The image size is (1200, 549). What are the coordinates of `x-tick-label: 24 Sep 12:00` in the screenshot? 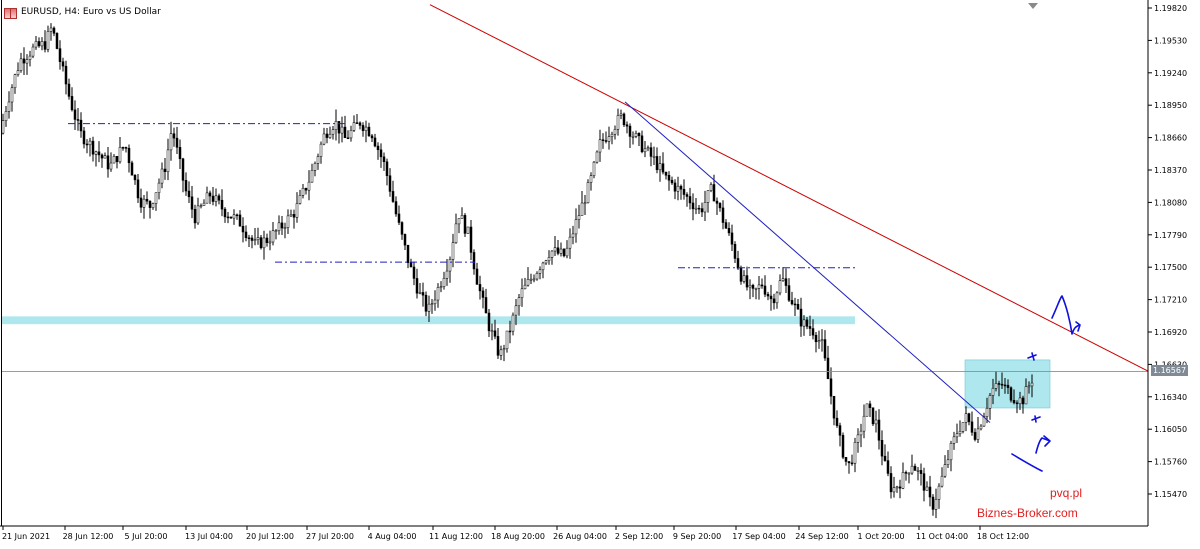 It's located at (821, 536).